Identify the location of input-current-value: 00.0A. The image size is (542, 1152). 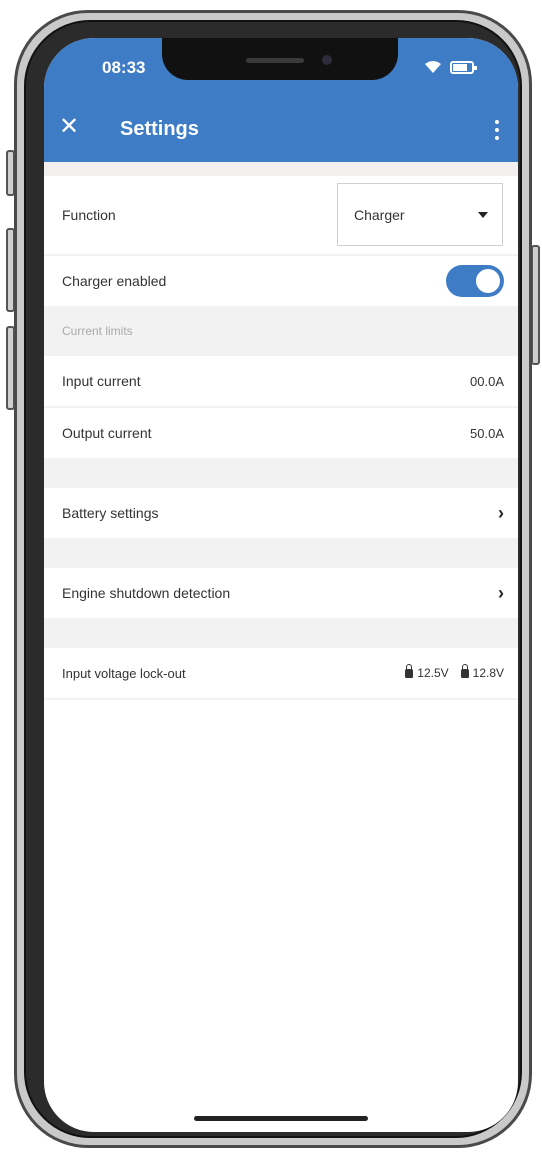
(487, 381).